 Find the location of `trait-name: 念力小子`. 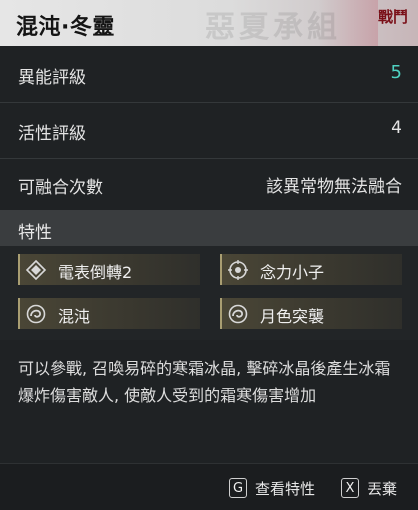

trait-name: 念力小子 is located at coordinates (292, 272).